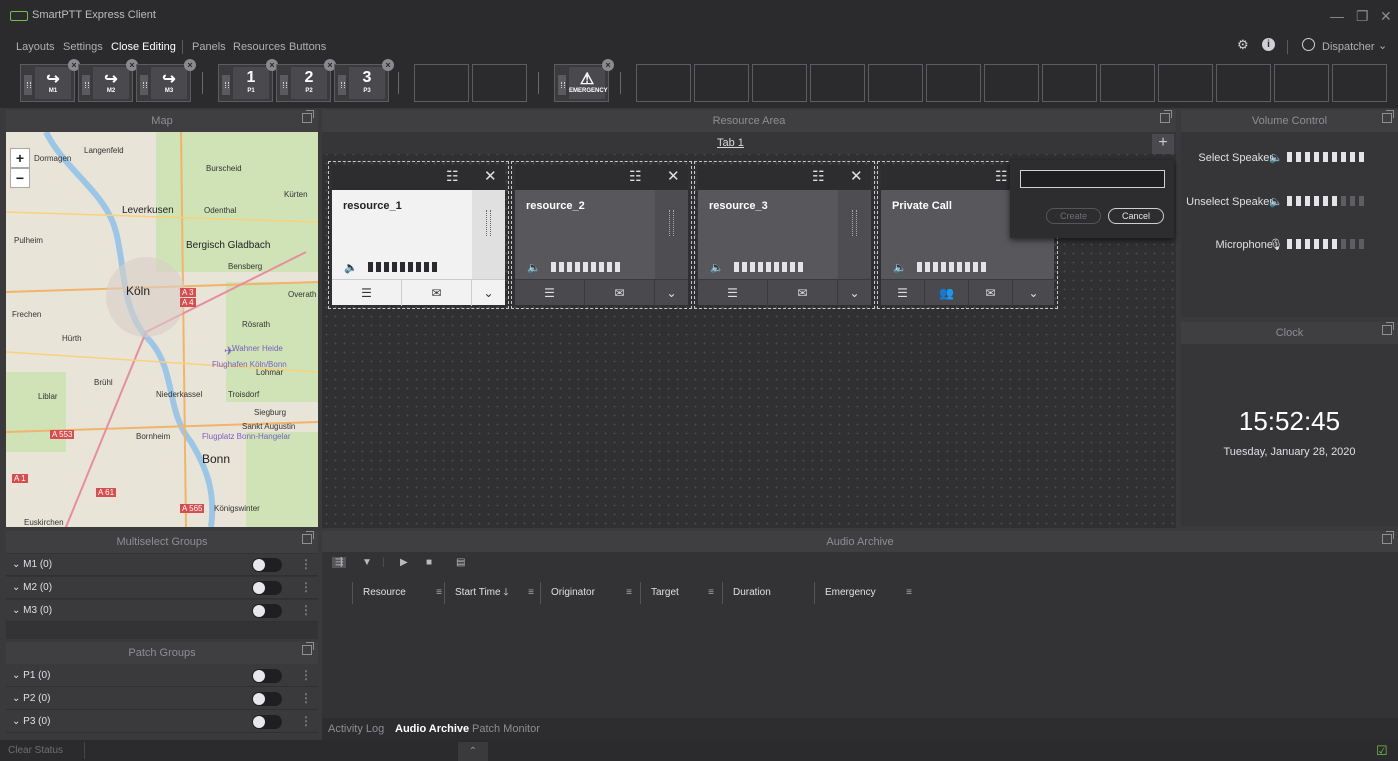  What do you see at coordinates (20, 158) in the screenshot?
I see `zoom-in-button: +` at bounding box center [20, 158].